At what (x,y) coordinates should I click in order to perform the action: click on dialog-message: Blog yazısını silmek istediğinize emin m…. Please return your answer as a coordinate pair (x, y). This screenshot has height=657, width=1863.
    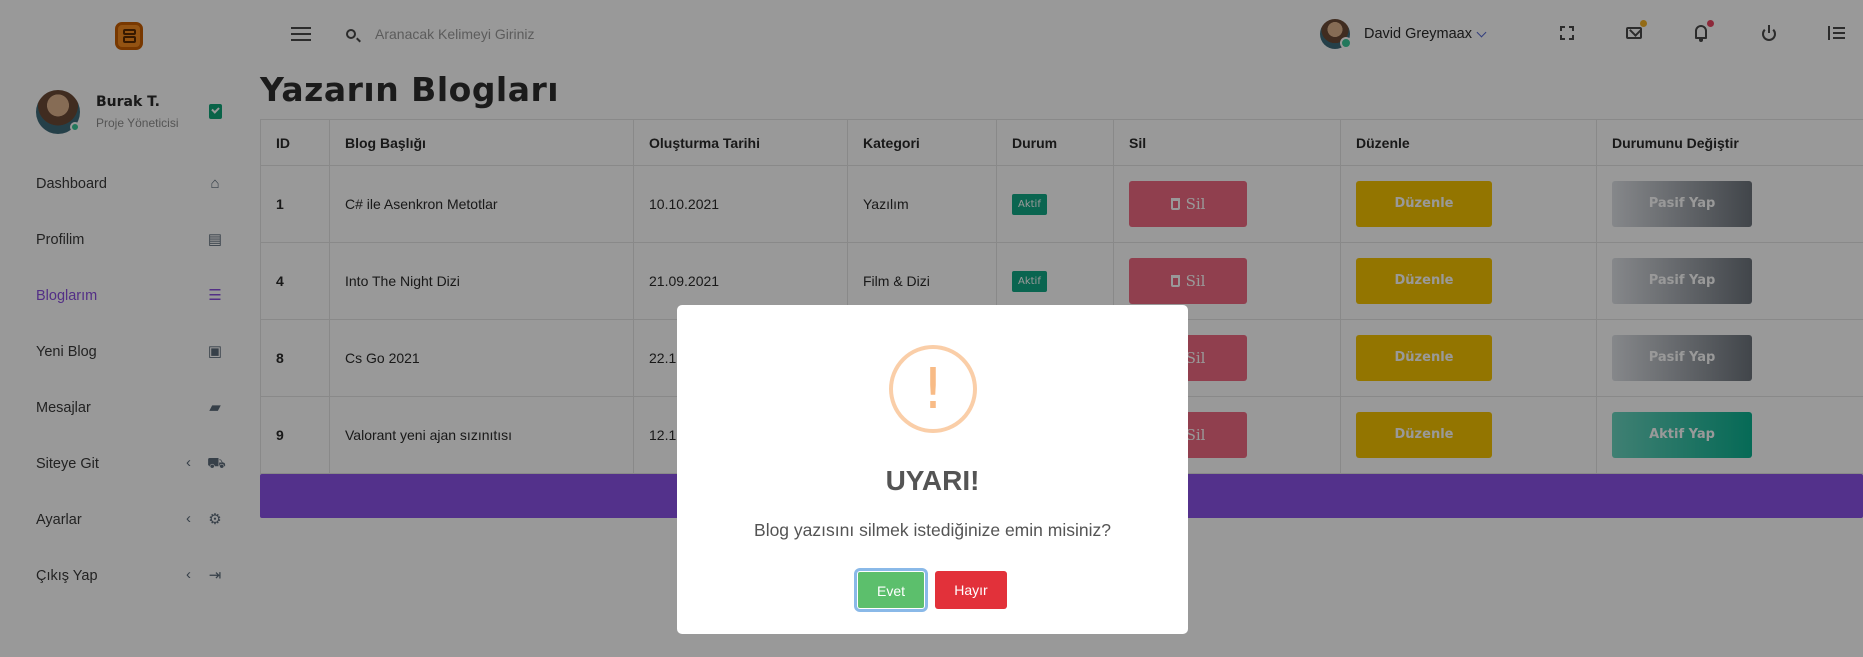
    Looking at the image, I should click on (932, 530).